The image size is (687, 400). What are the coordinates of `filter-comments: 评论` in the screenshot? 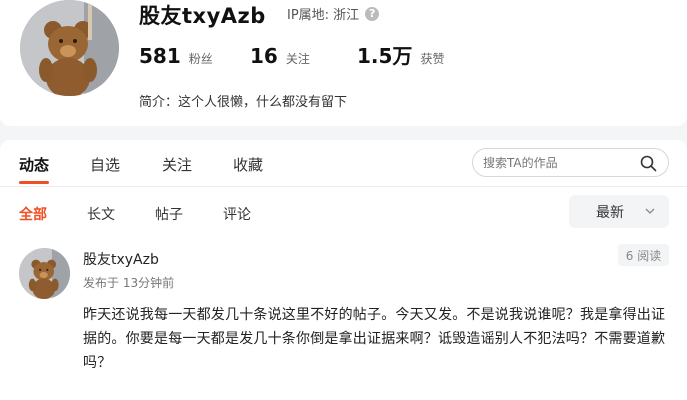 It's located at (237, 214).